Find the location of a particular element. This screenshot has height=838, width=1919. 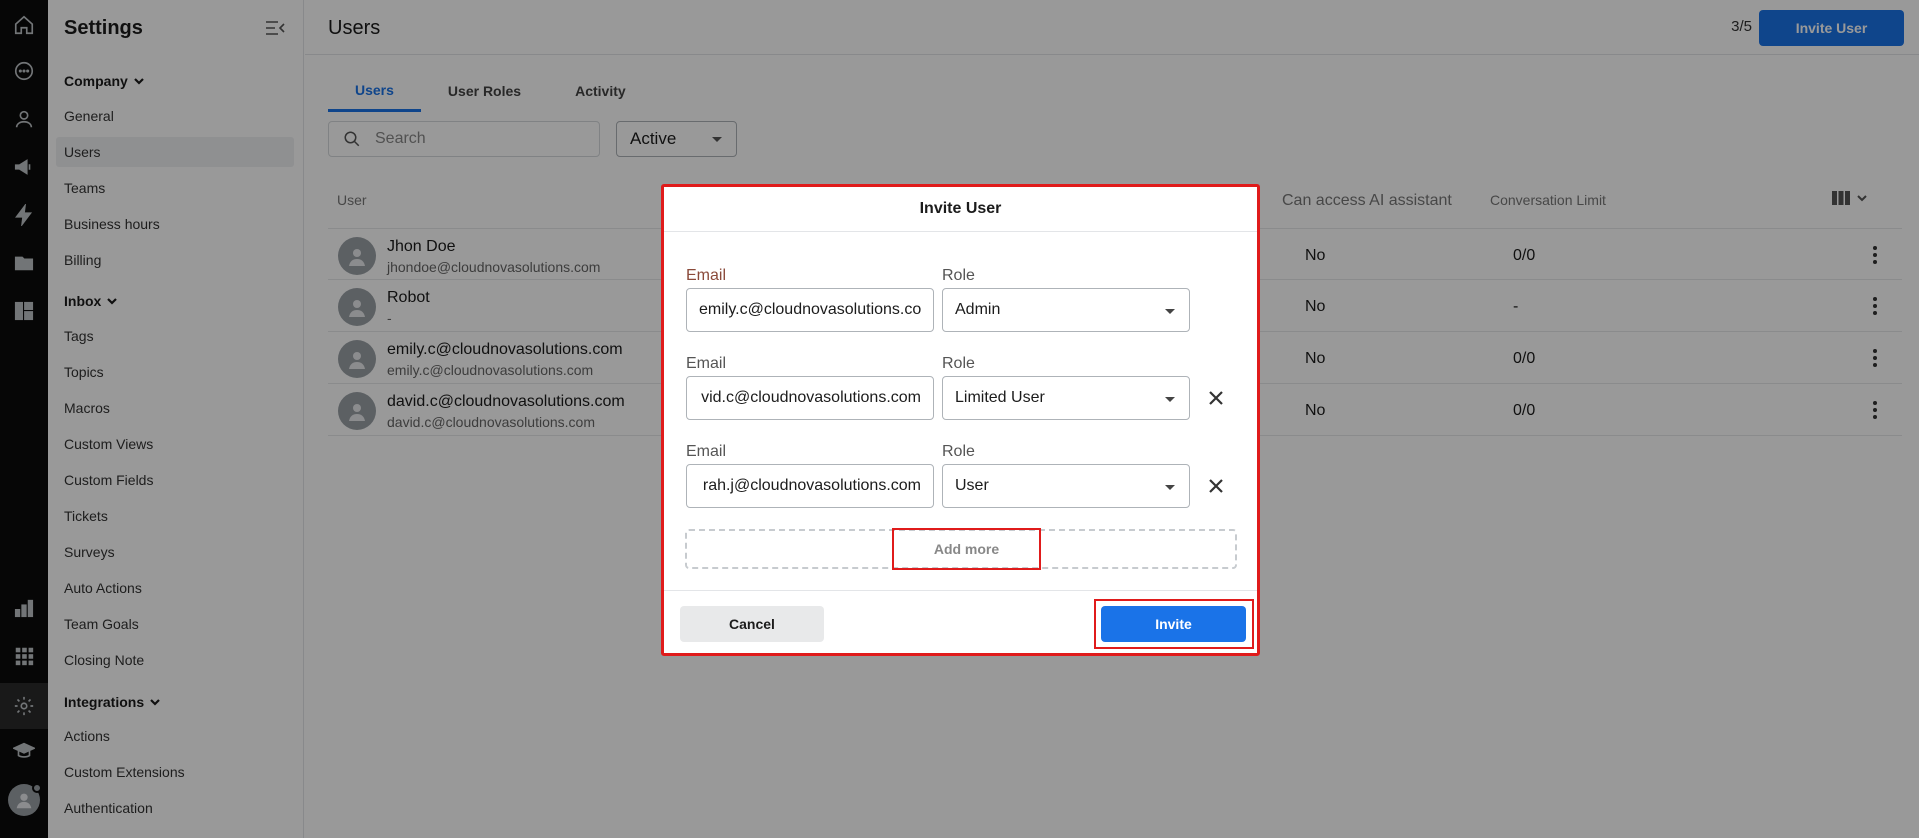

role-select: User is located at coordinates (1066, 486).